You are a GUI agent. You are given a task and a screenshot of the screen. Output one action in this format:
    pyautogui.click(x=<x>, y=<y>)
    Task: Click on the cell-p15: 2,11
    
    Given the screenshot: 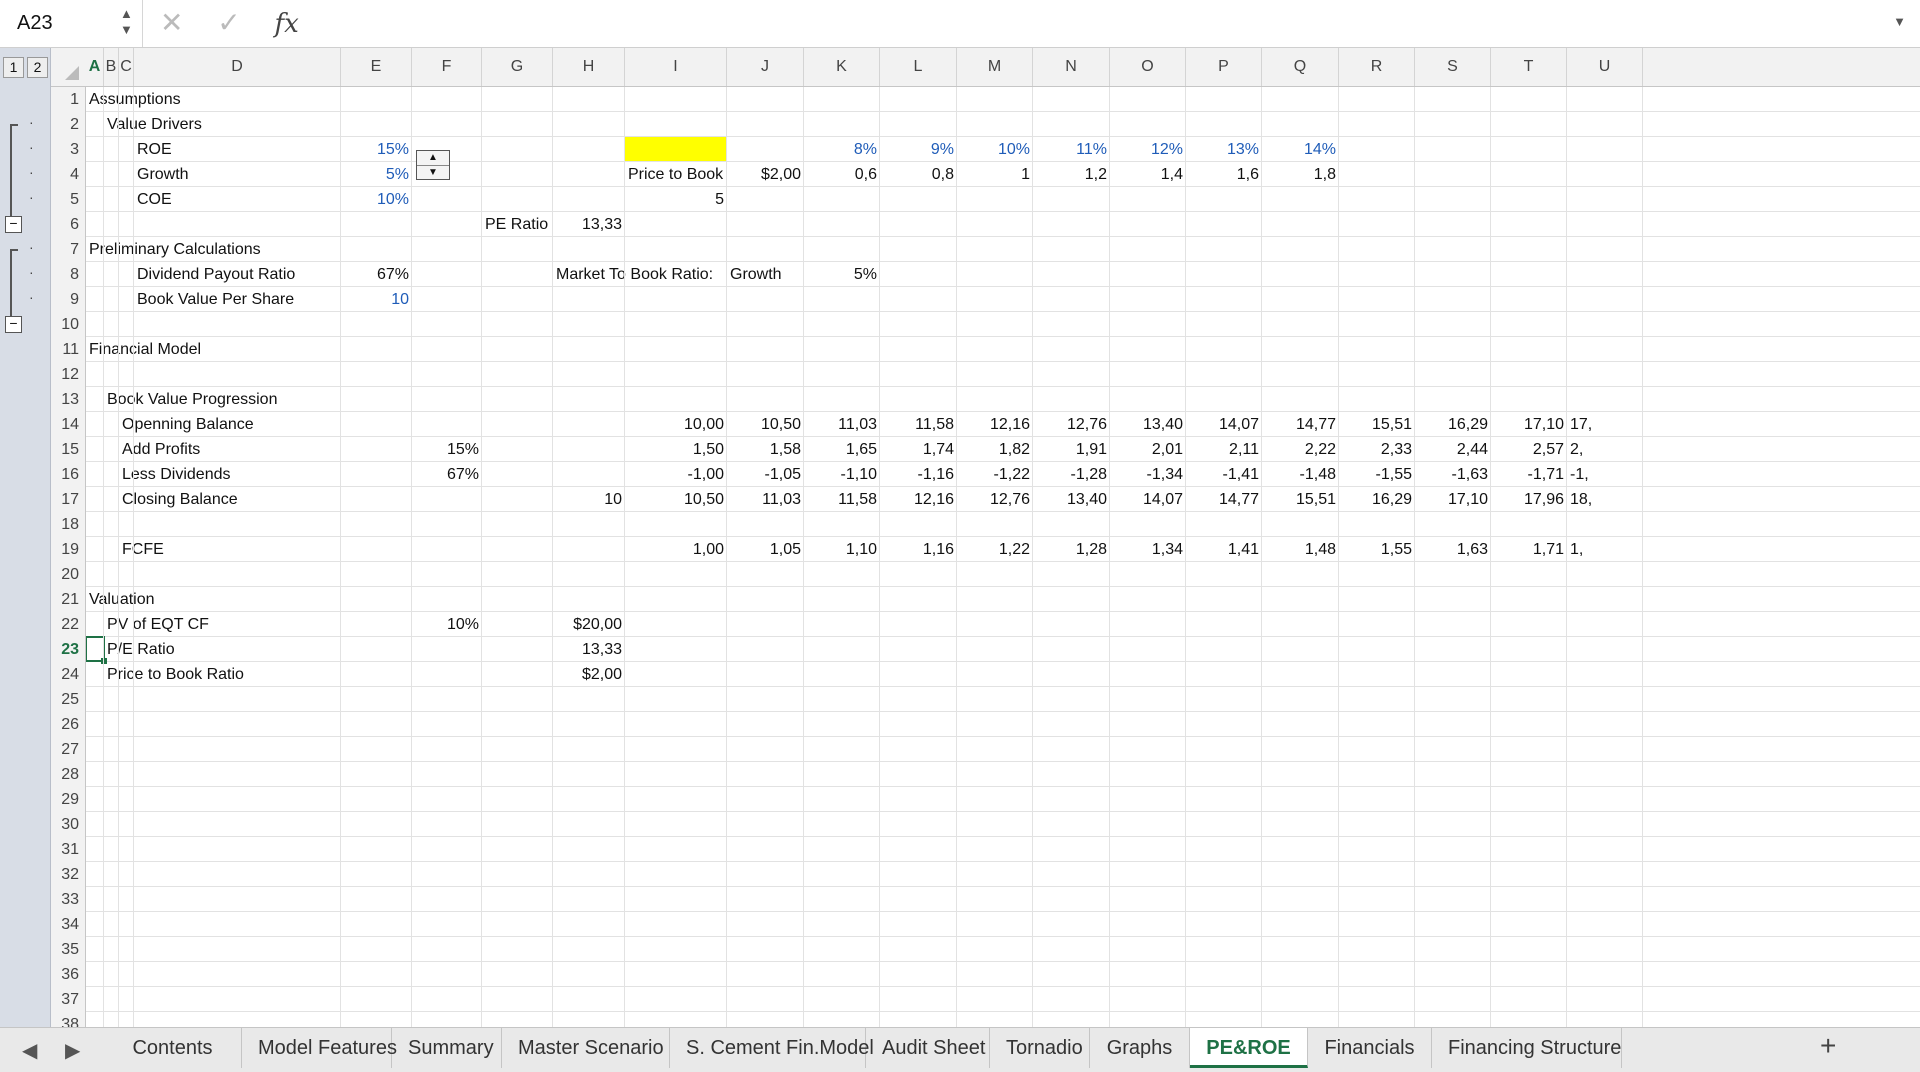 What is the action you would take?
    pyautogui.click(x=1224, y=449)
    